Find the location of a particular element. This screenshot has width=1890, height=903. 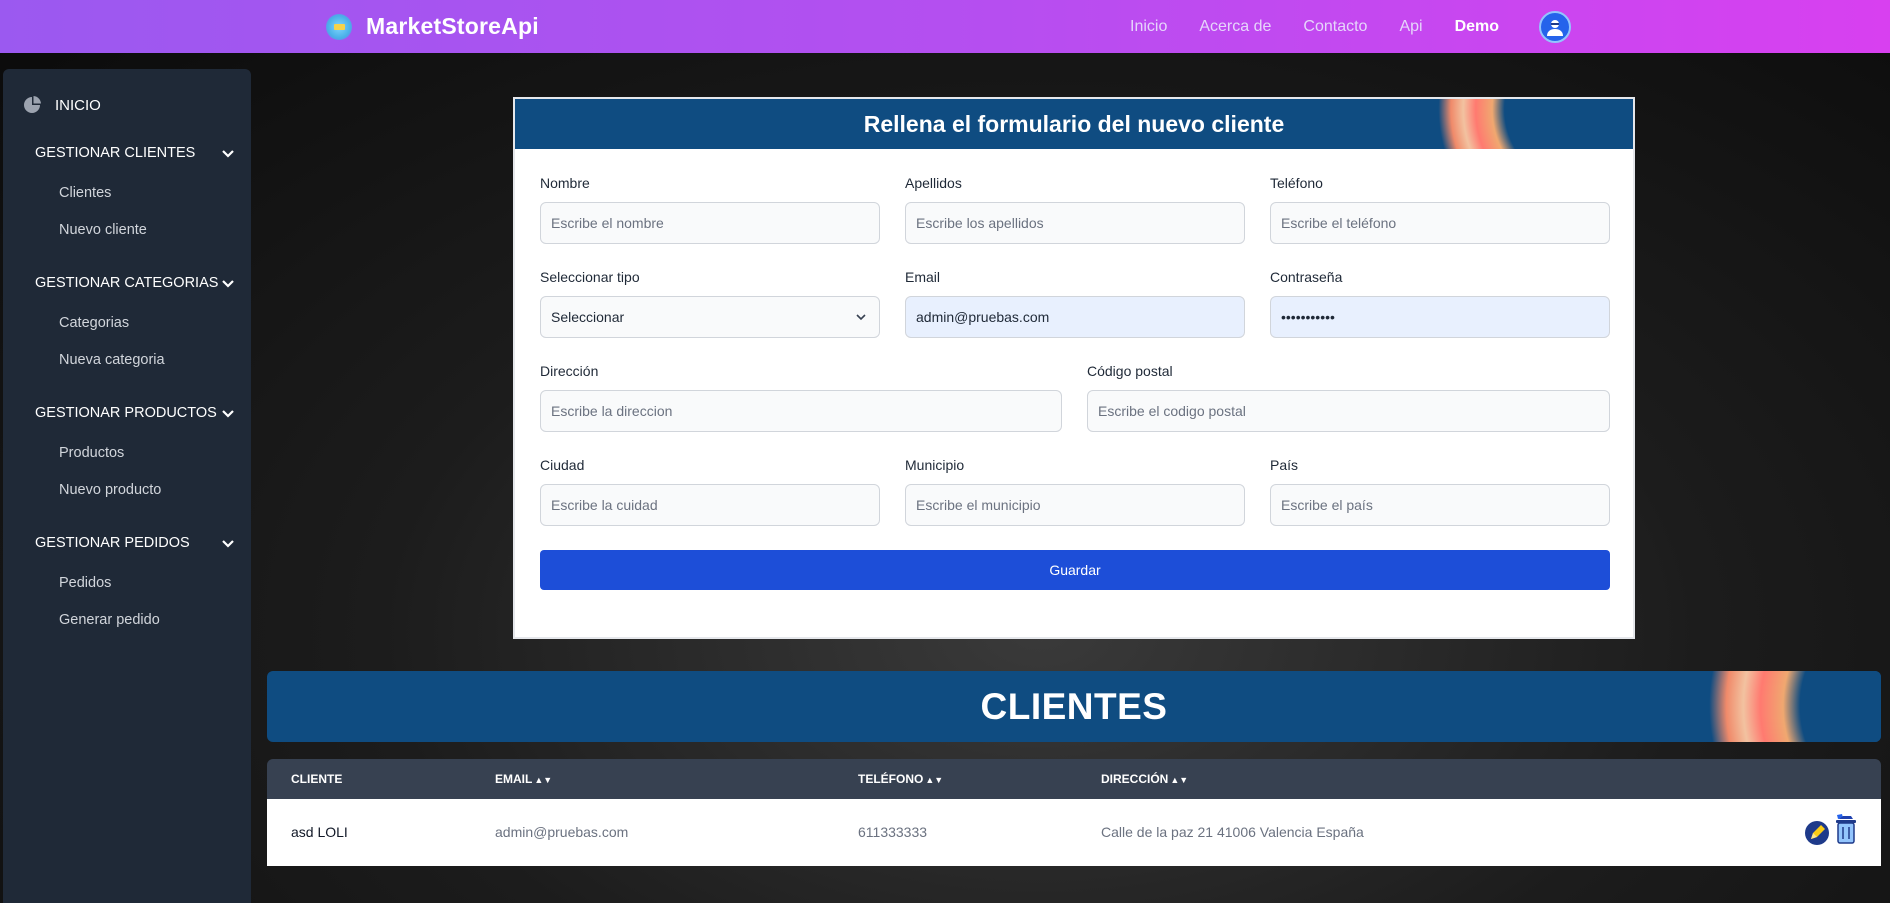

telefono-input: Escribe el teléfono is located at coordinates (1440, 223).